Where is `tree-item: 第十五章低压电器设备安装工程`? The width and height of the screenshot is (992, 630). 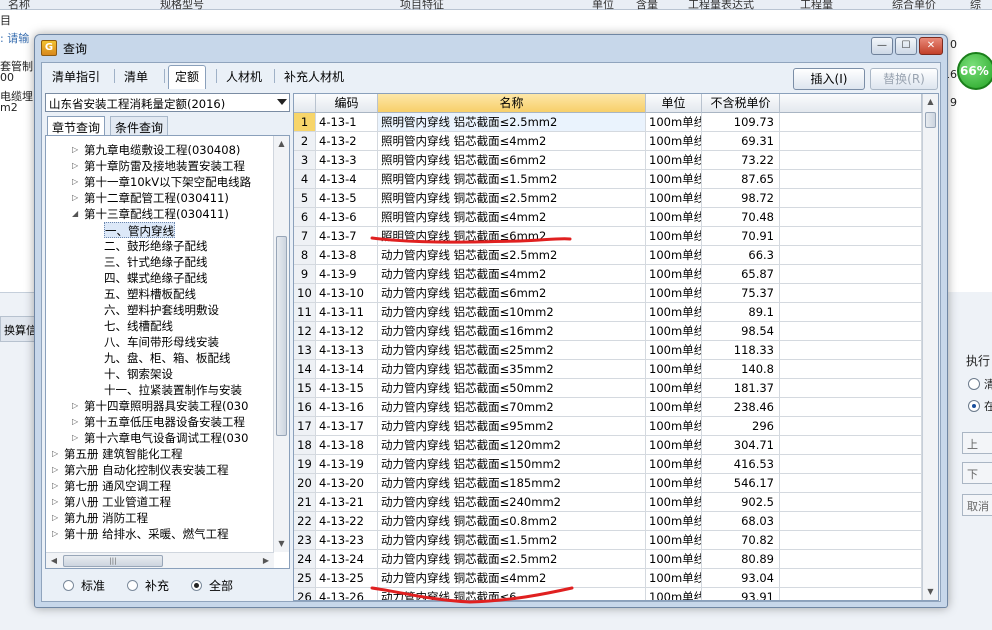 tree-item: 第十五章低压电器设备安装工程 is located at coordinates (164, 422).